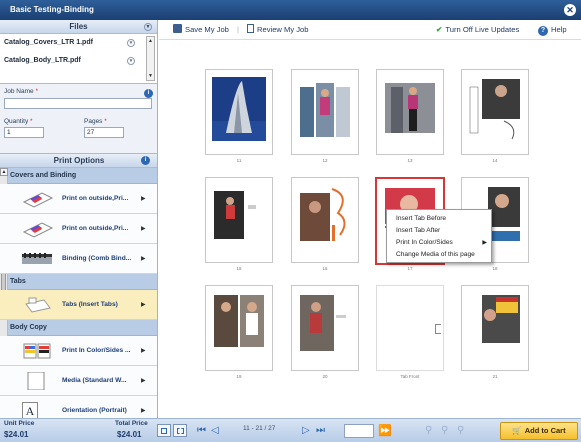  I want to click on file-name: Catalog_Body_LTR.pdf, so click(42, 60).